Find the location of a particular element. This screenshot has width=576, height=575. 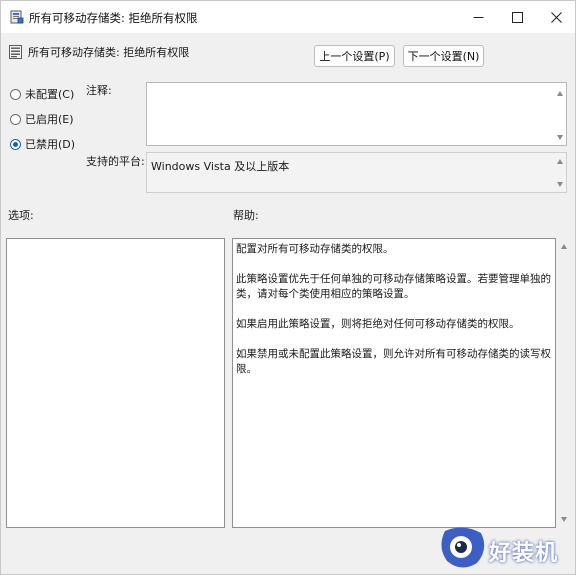

help-paragraph: 如果禁用或未配置此策略设置，则允许对所有可移动存储类的读写权限。 is located at coordinates (393, 361).